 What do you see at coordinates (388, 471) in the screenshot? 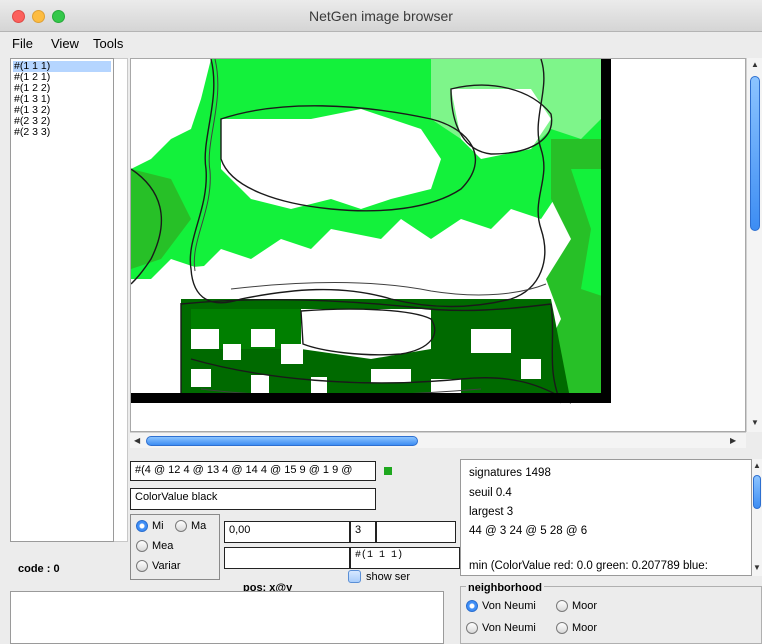
I see `color-swatch` at bounding box center [388, 471].